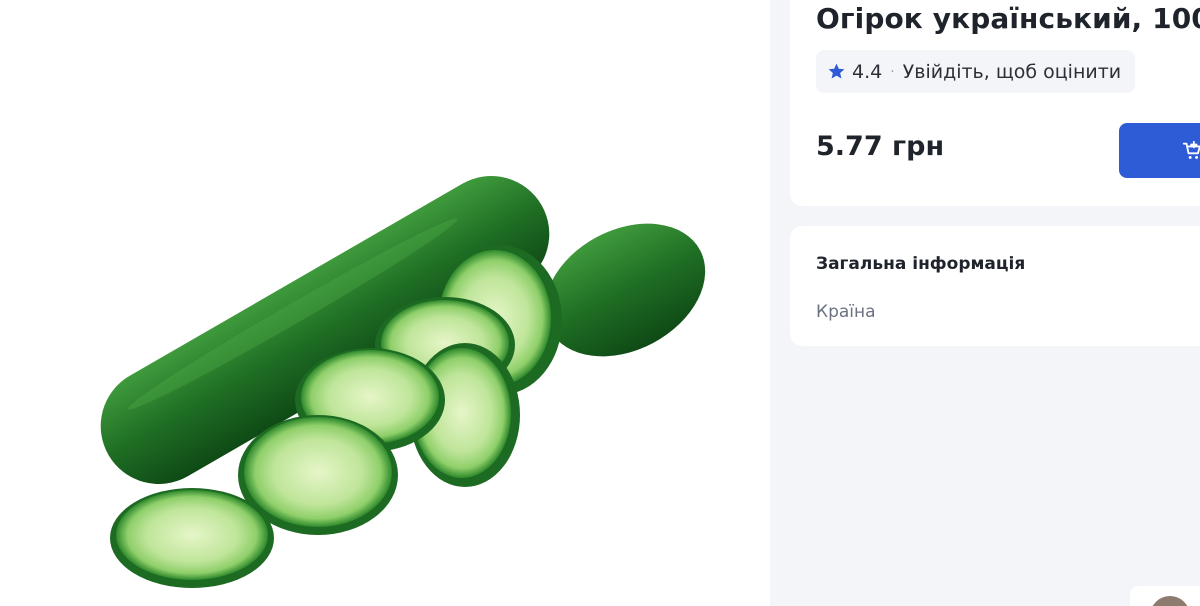  What do you see at coordinates (867, 71) in the screenshot?
I see `rating-value: 4.4` at bounding box center [867, 71].